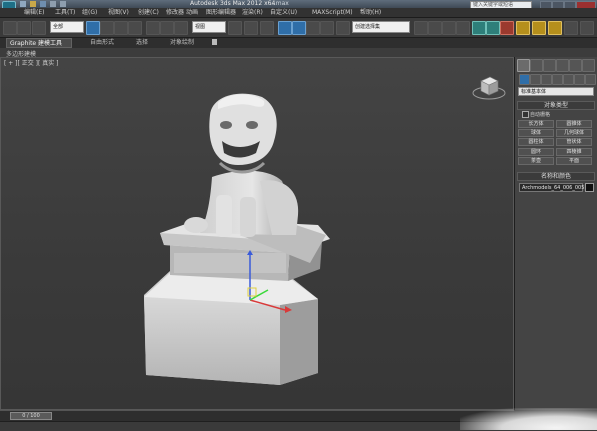 The width and height of the screenshot is (597, 431). What do you see at coordinates (574, 152) in the screenshot?
I see `pyramid-button: 四棱锥` at bounding box center [574, 152].